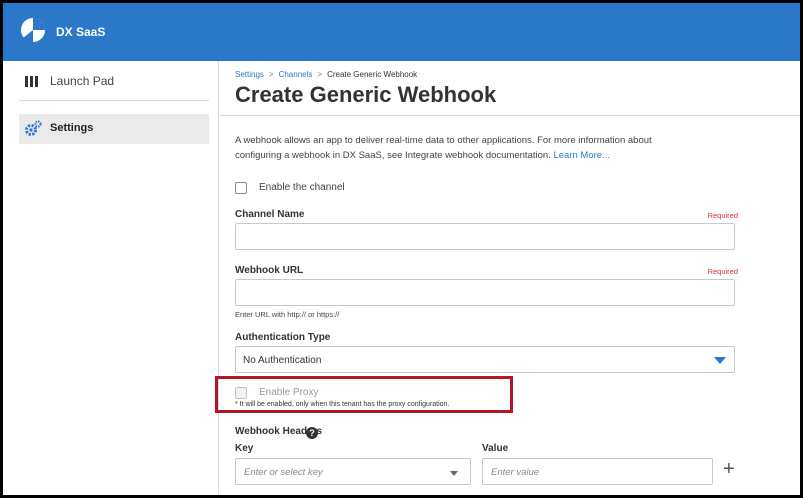 The height and width of the screenshot is (498, 803). Describe the element at coordinates (353, 471) in the screenshot. I see `header-key-select: Enter or select key` at that location.